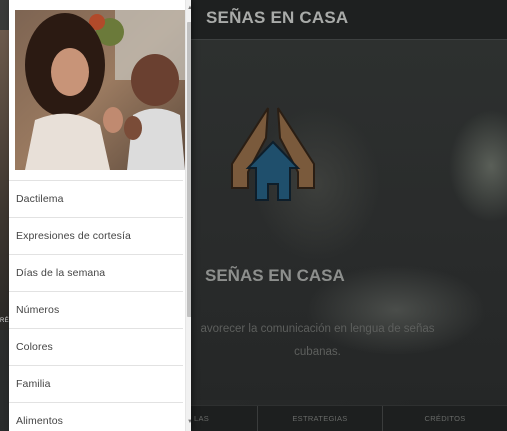 The height and width of the screenshot is (431, 507). I want to click on nav-item-creditos: CRÉDITOS, so click(445, 418).